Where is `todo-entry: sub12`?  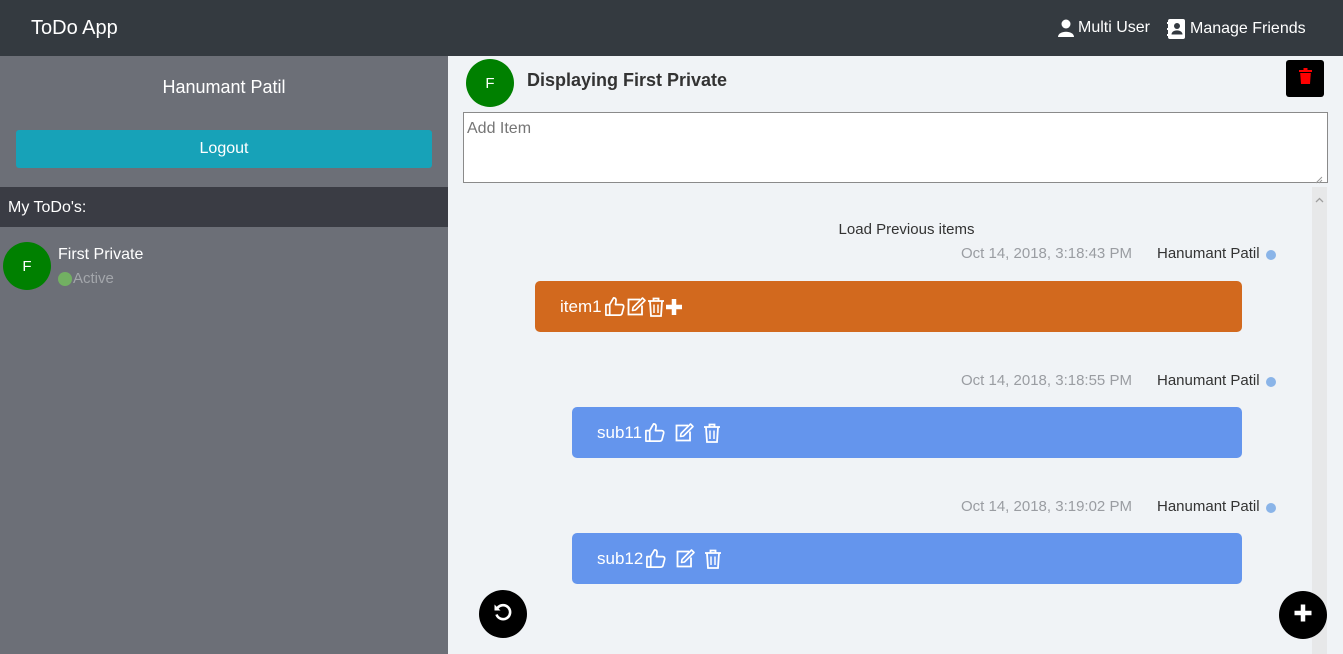 todo-entry: sub12 is located at coordinates (907, 558).